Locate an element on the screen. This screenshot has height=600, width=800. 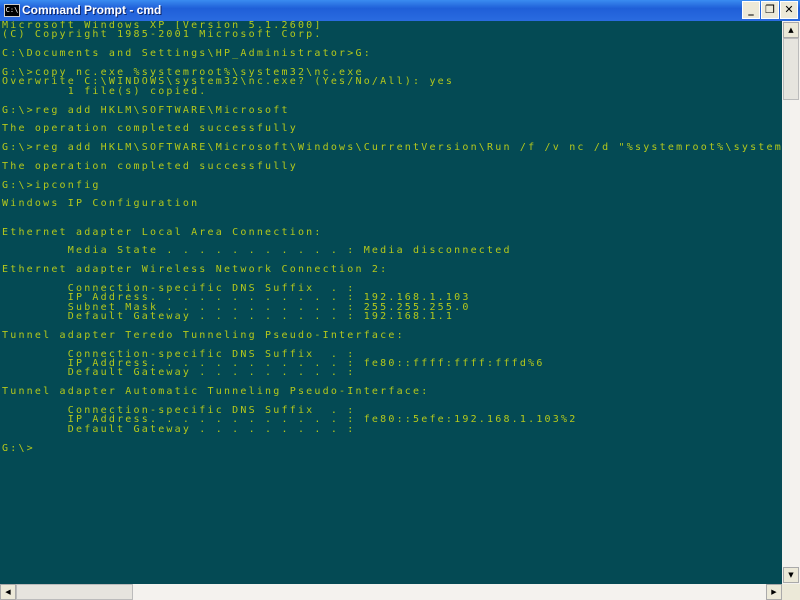
console-line: G:\>ipconfig is located at coordinates (51, 185).